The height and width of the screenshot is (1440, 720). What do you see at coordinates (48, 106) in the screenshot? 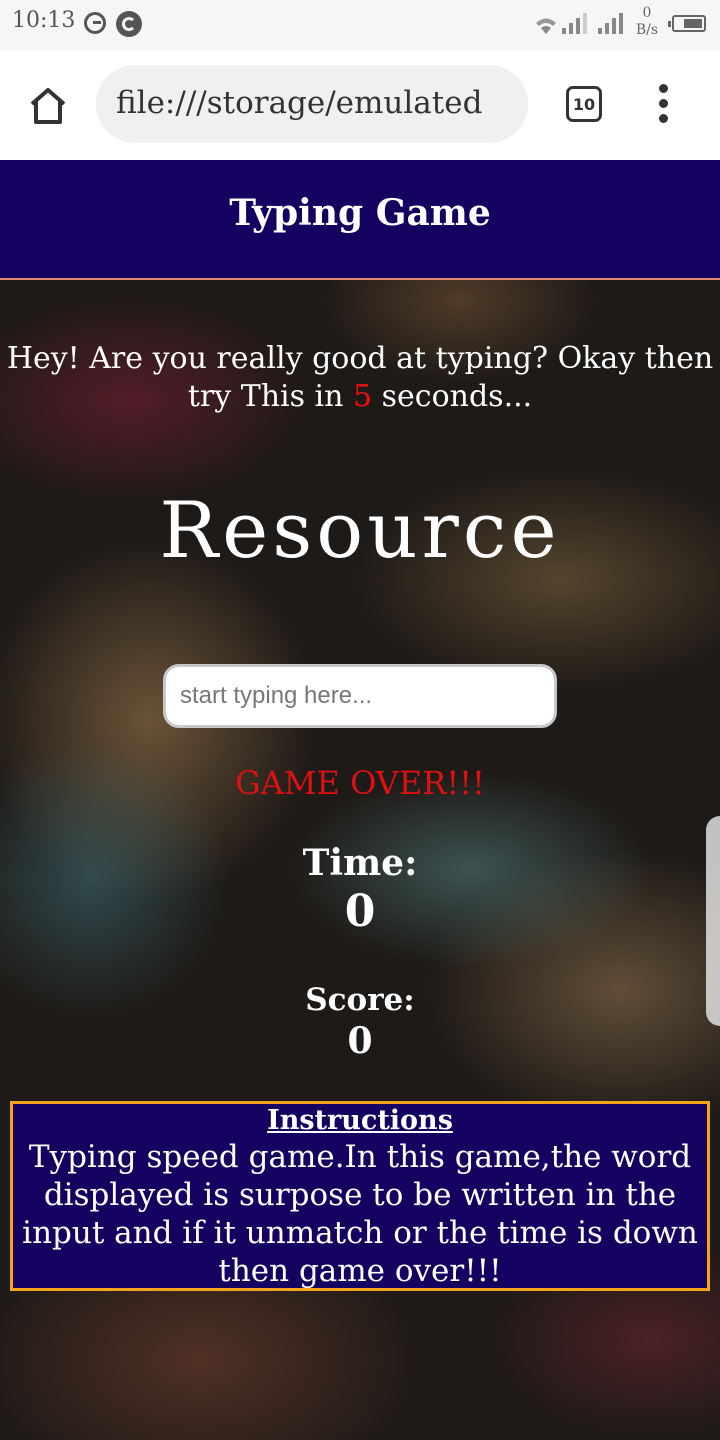
I see `home-icon` at bounding box center [48, 106].